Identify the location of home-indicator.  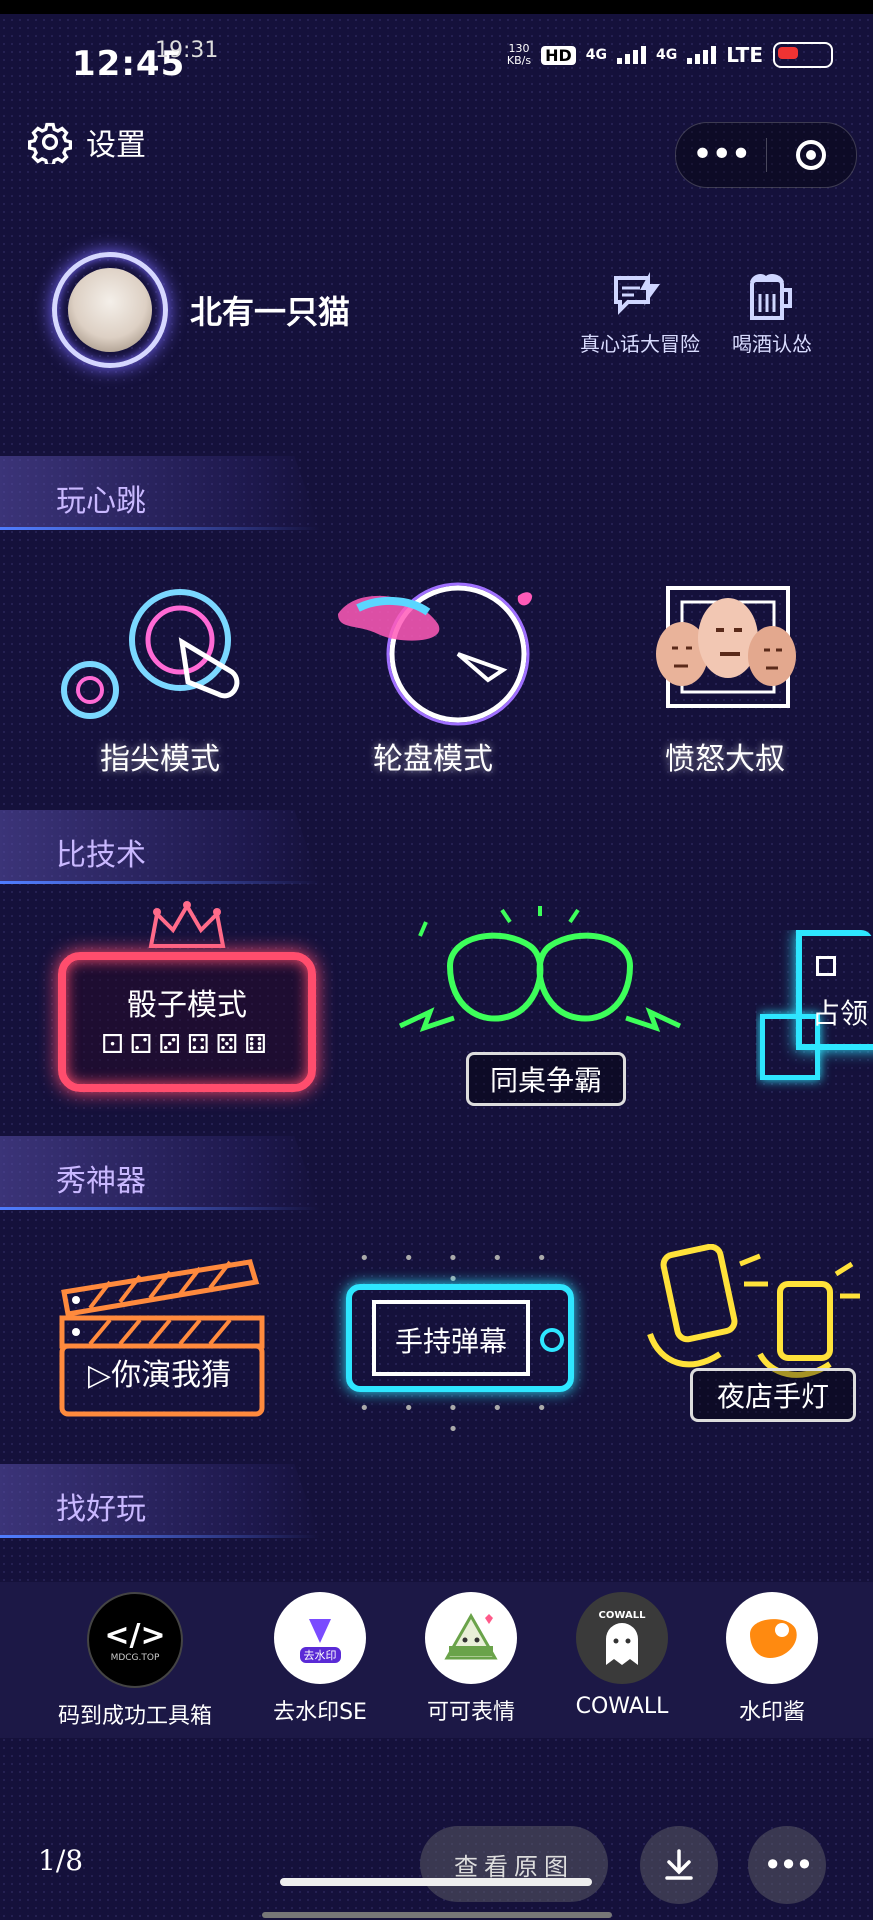
(436, 1882).